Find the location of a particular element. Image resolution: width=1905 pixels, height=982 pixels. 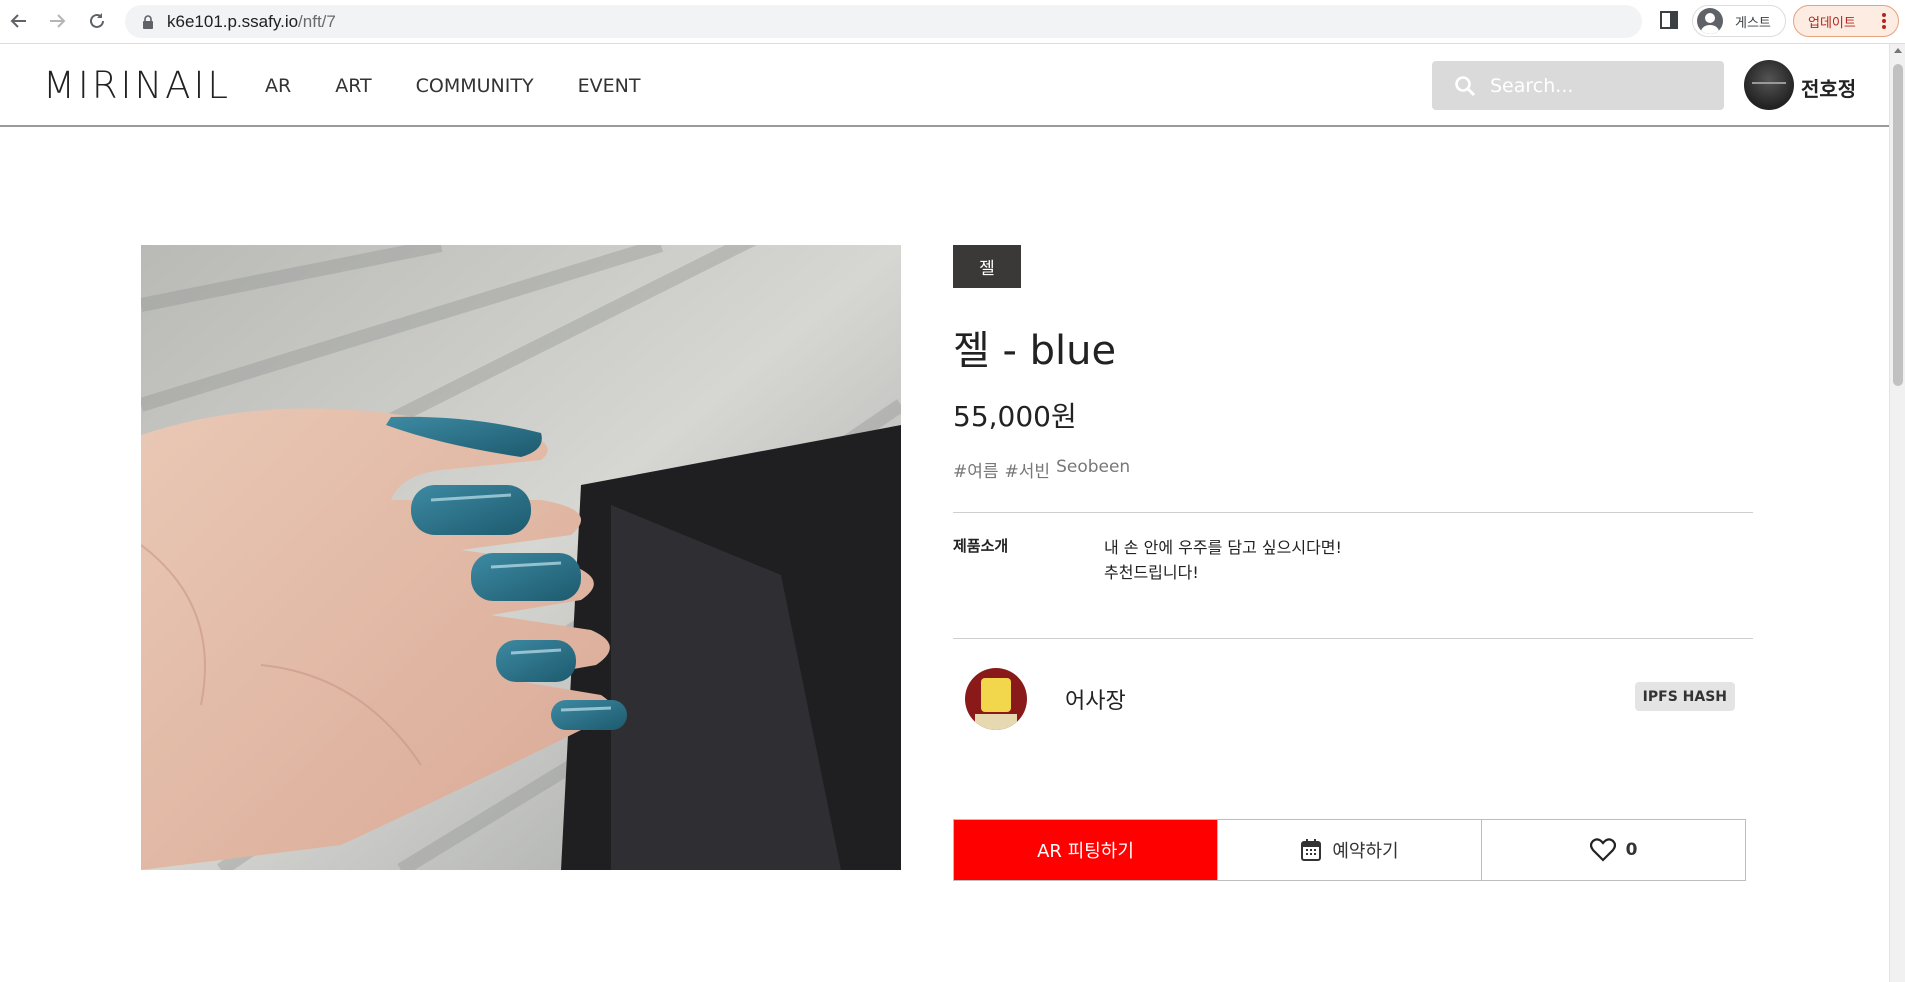

reserve-label: 예약하기 is located at coordinates (1365, 851).